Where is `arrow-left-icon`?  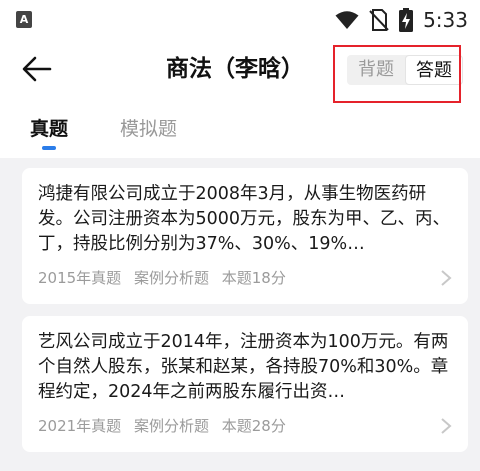
arrow-left-icon is located at coordinates (37, 69).